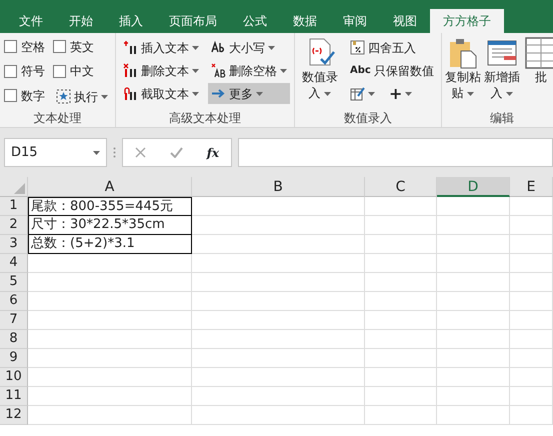  What do you see at coordinates (57, 118) in the screenshot?
I see `group-label: 文本处理` at bounding box center [57, 118].